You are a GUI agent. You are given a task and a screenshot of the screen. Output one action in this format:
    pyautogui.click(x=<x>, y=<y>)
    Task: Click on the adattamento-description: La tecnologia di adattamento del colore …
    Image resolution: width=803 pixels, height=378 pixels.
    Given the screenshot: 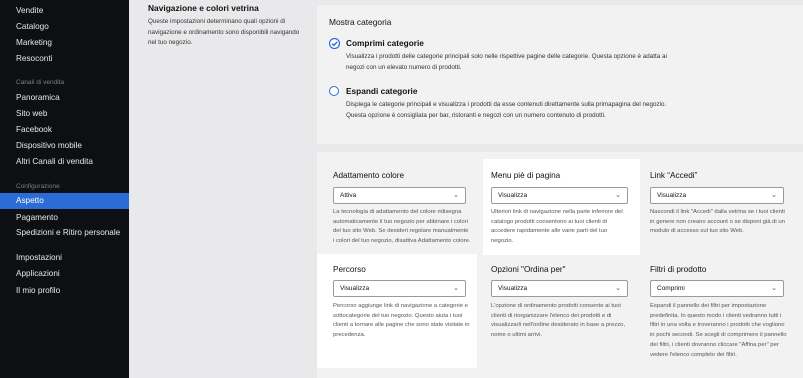 What is the action you would take?
    pyautogui.click(x=402, y=227)
    